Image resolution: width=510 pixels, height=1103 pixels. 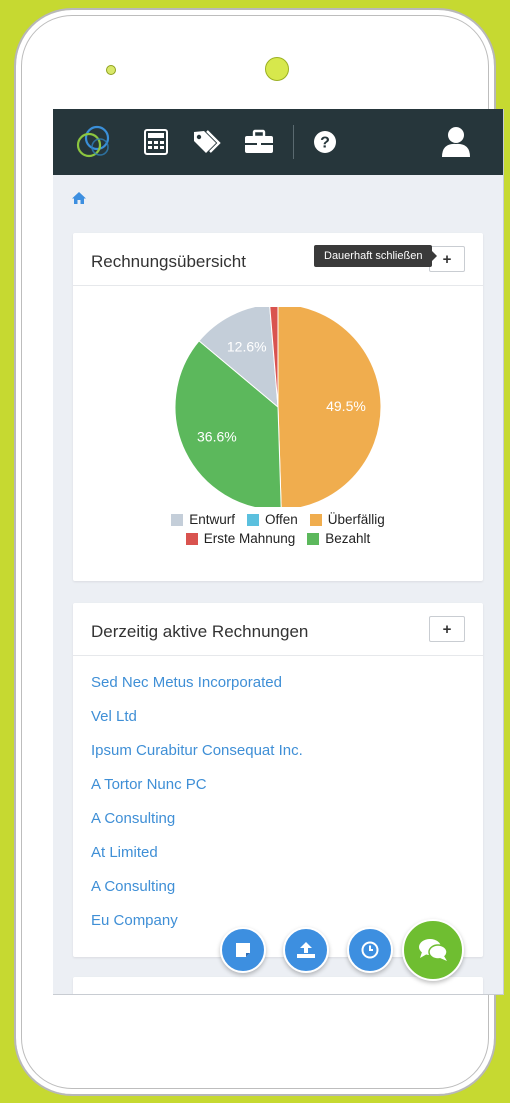 What do you see at coordinates (376, 256) in the screenshot?
I see `close-permanently-tooltip: Dauerhaft schließen` at bounding box center [376, 256].